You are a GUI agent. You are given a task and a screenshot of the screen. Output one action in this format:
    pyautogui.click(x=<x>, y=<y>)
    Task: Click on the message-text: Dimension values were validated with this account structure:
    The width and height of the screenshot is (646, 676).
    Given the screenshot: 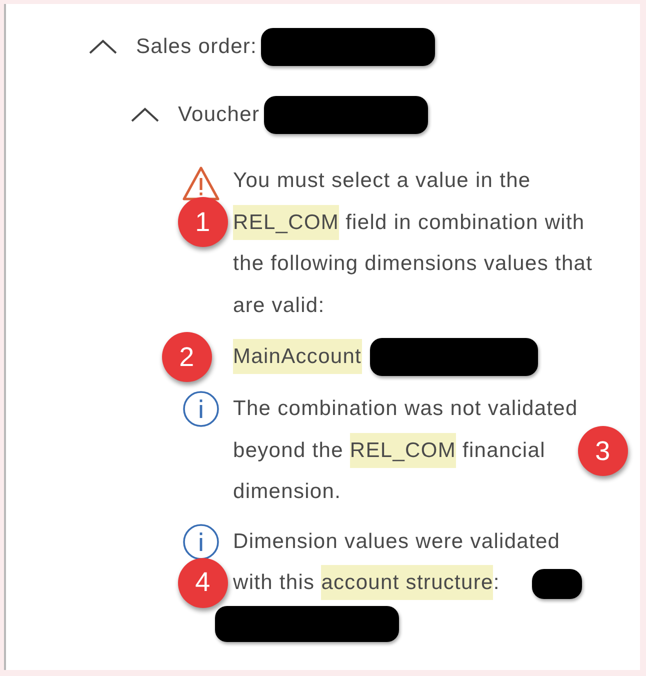 What is the action you would take?
    pyautogui.click(x=414, y=562)
    